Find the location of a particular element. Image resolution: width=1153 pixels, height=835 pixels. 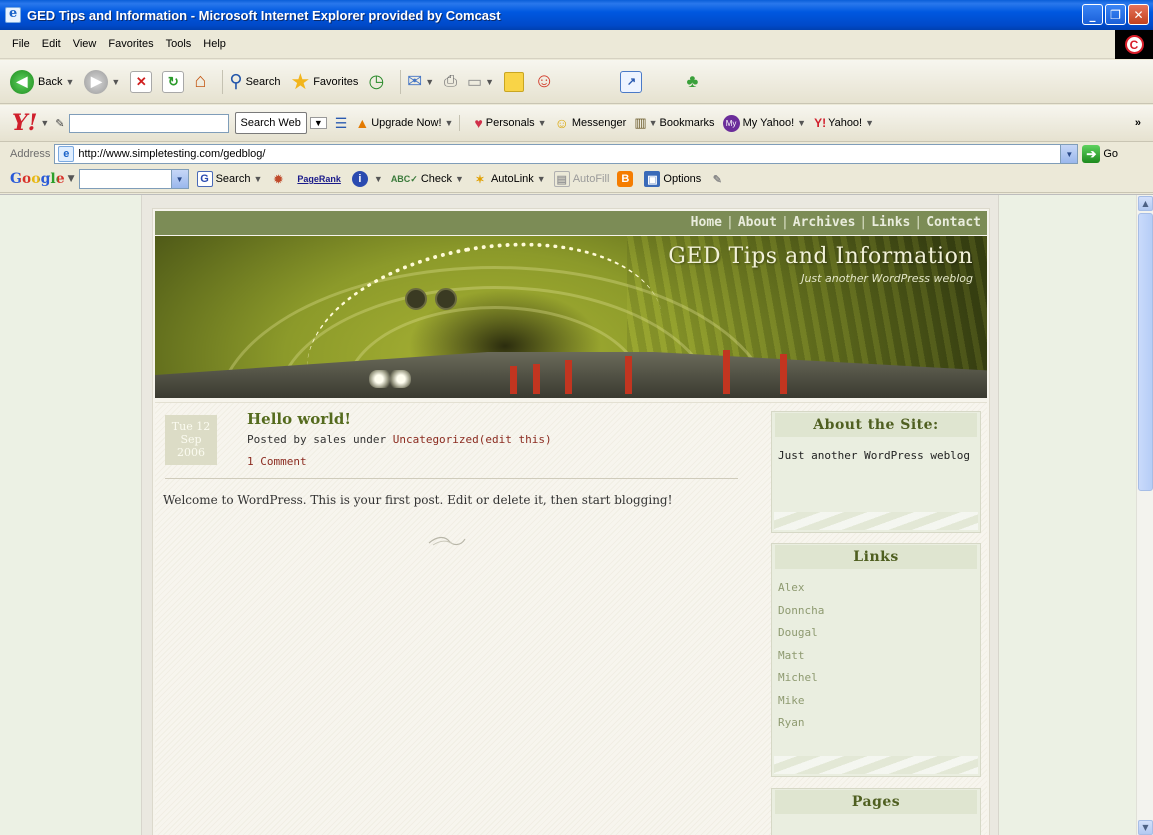

nav-archives: Archives is located at coordinates (824, 222).